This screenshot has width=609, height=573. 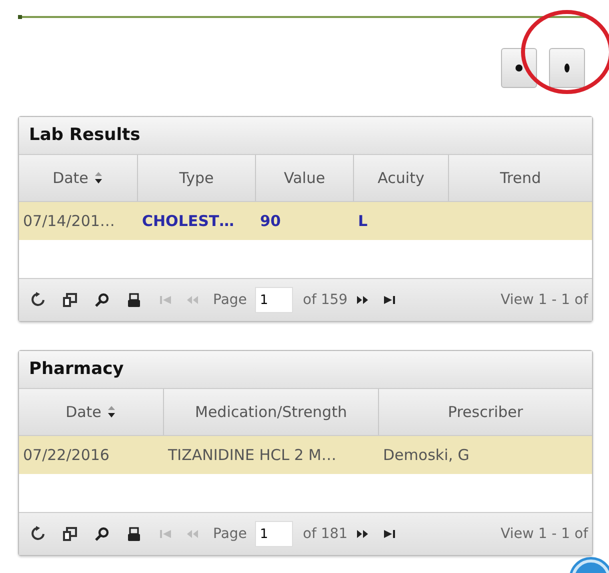 What do you see at coordinates (305, 221) in the screenshot?
I see `table-row: 07/14/201… CHOLEST… 90 L` at bounding box center [305, 221].